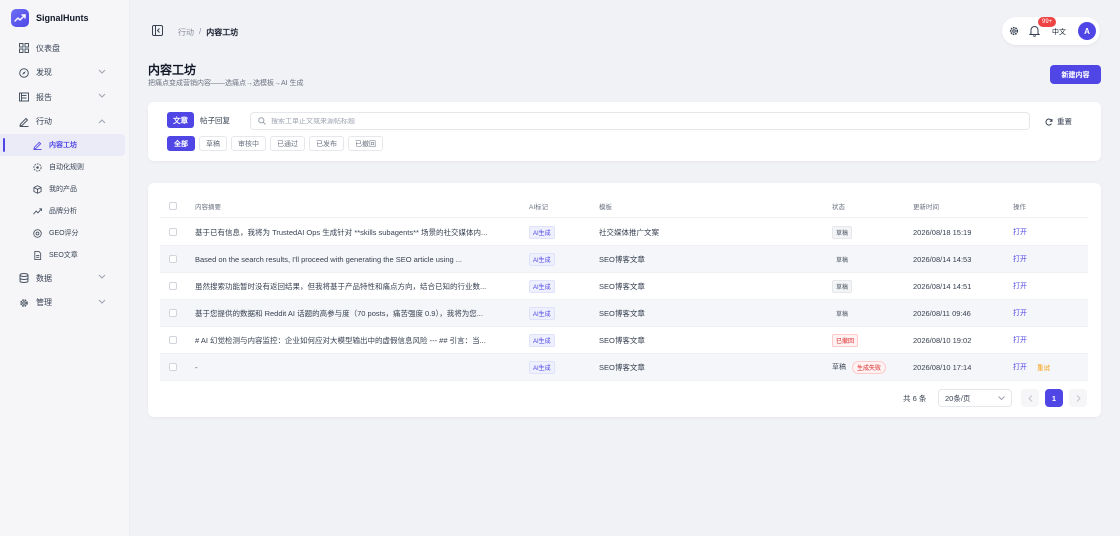 The height and width of the screenshot is (536, 1120). Describe the element at coordinates (326, 143) in the screenshot. I see `chip-published: 已发布` at that location.